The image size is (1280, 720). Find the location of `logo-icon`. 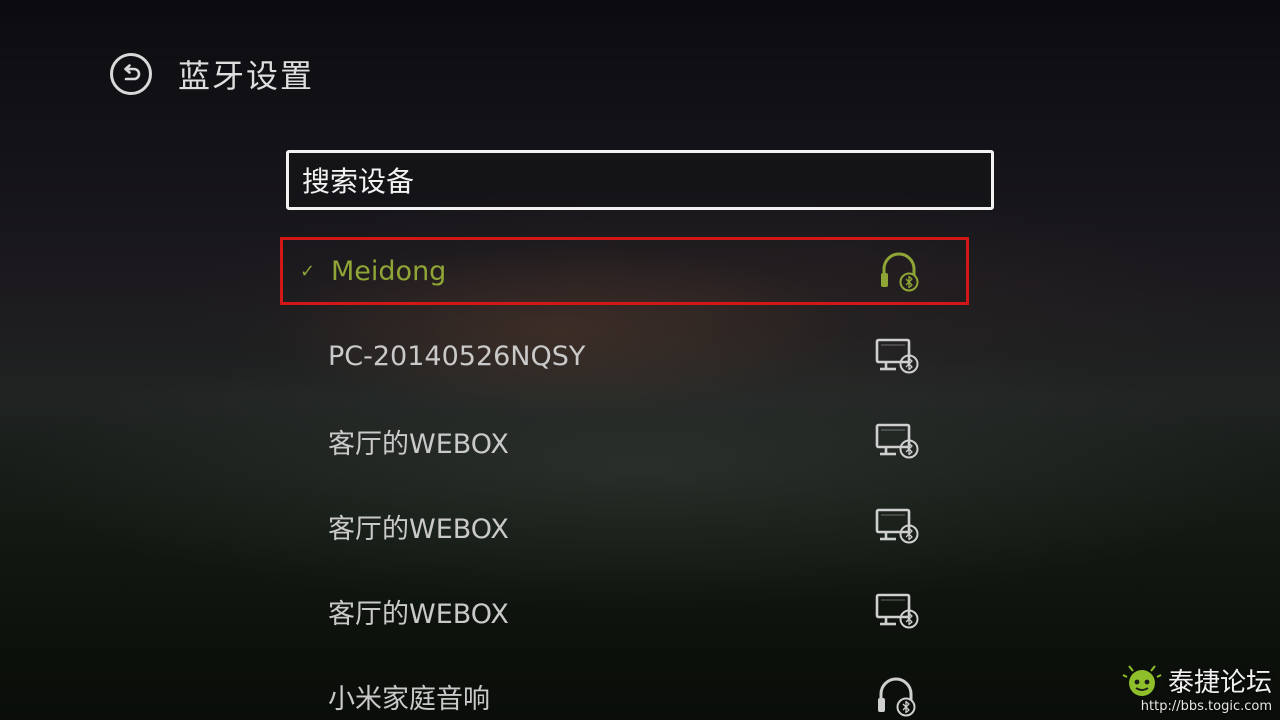

logo-icon is located at coordinates (1142, 680).